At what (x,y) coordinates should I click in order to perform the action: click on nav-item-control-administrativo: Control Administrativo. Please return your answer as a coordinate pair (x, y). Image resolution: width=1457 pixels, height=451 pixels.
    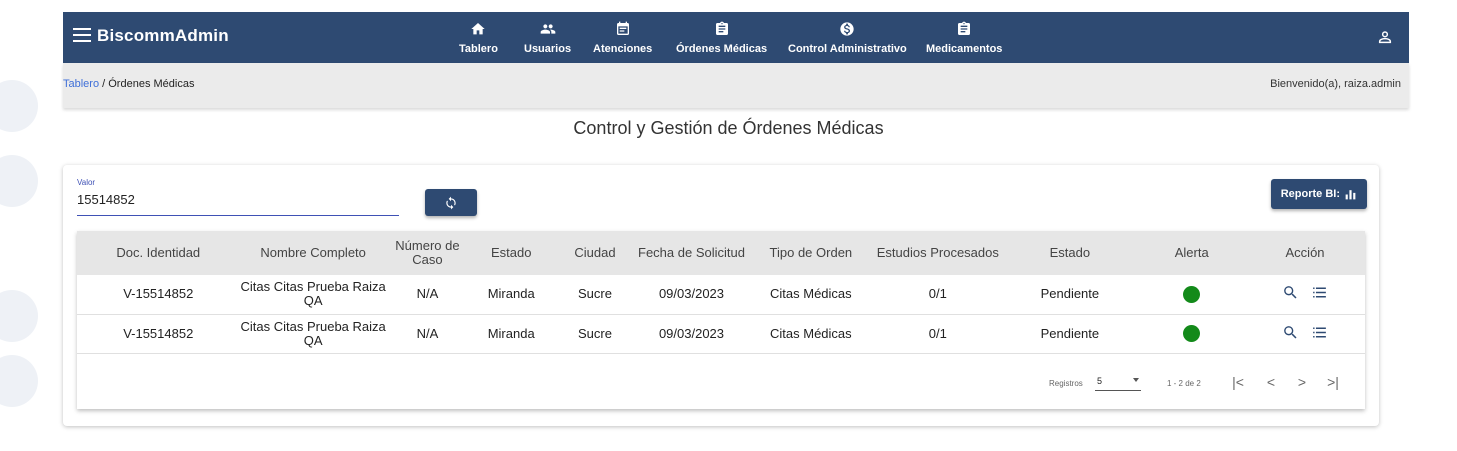
    Looking at the image, I should click on (847, 37).